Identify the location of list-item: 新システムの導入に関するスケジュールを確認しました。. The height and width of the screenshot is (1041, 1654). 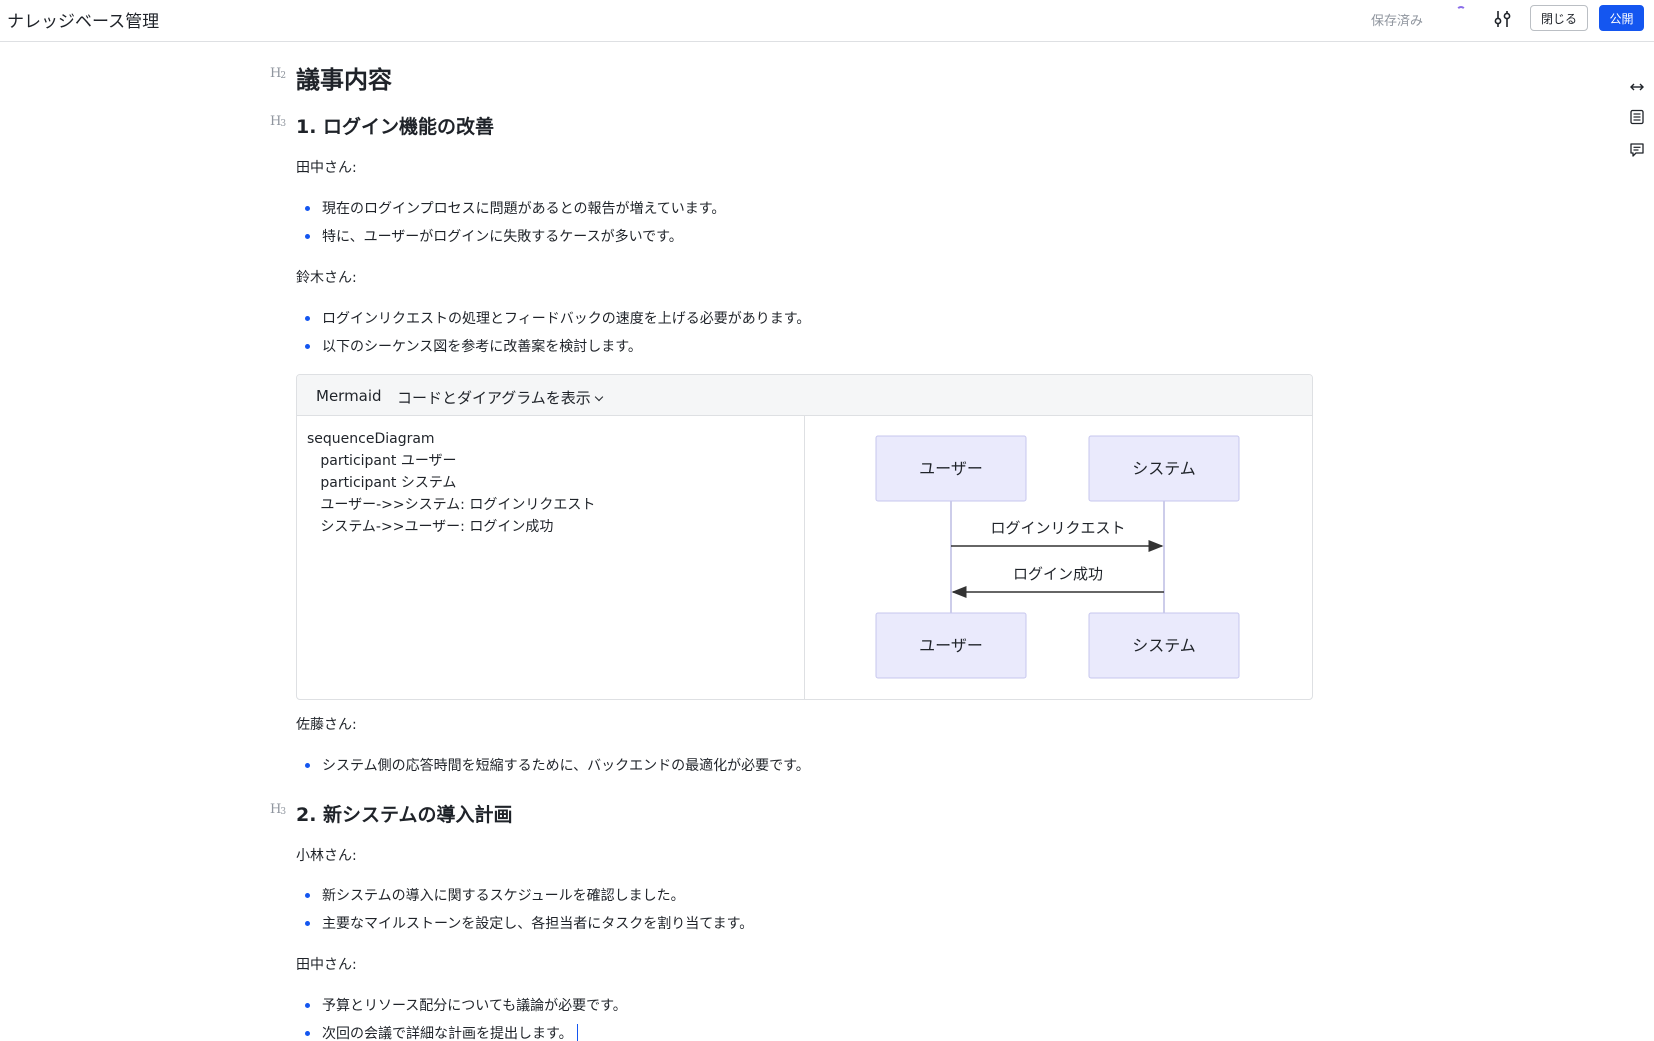
(490, 895).